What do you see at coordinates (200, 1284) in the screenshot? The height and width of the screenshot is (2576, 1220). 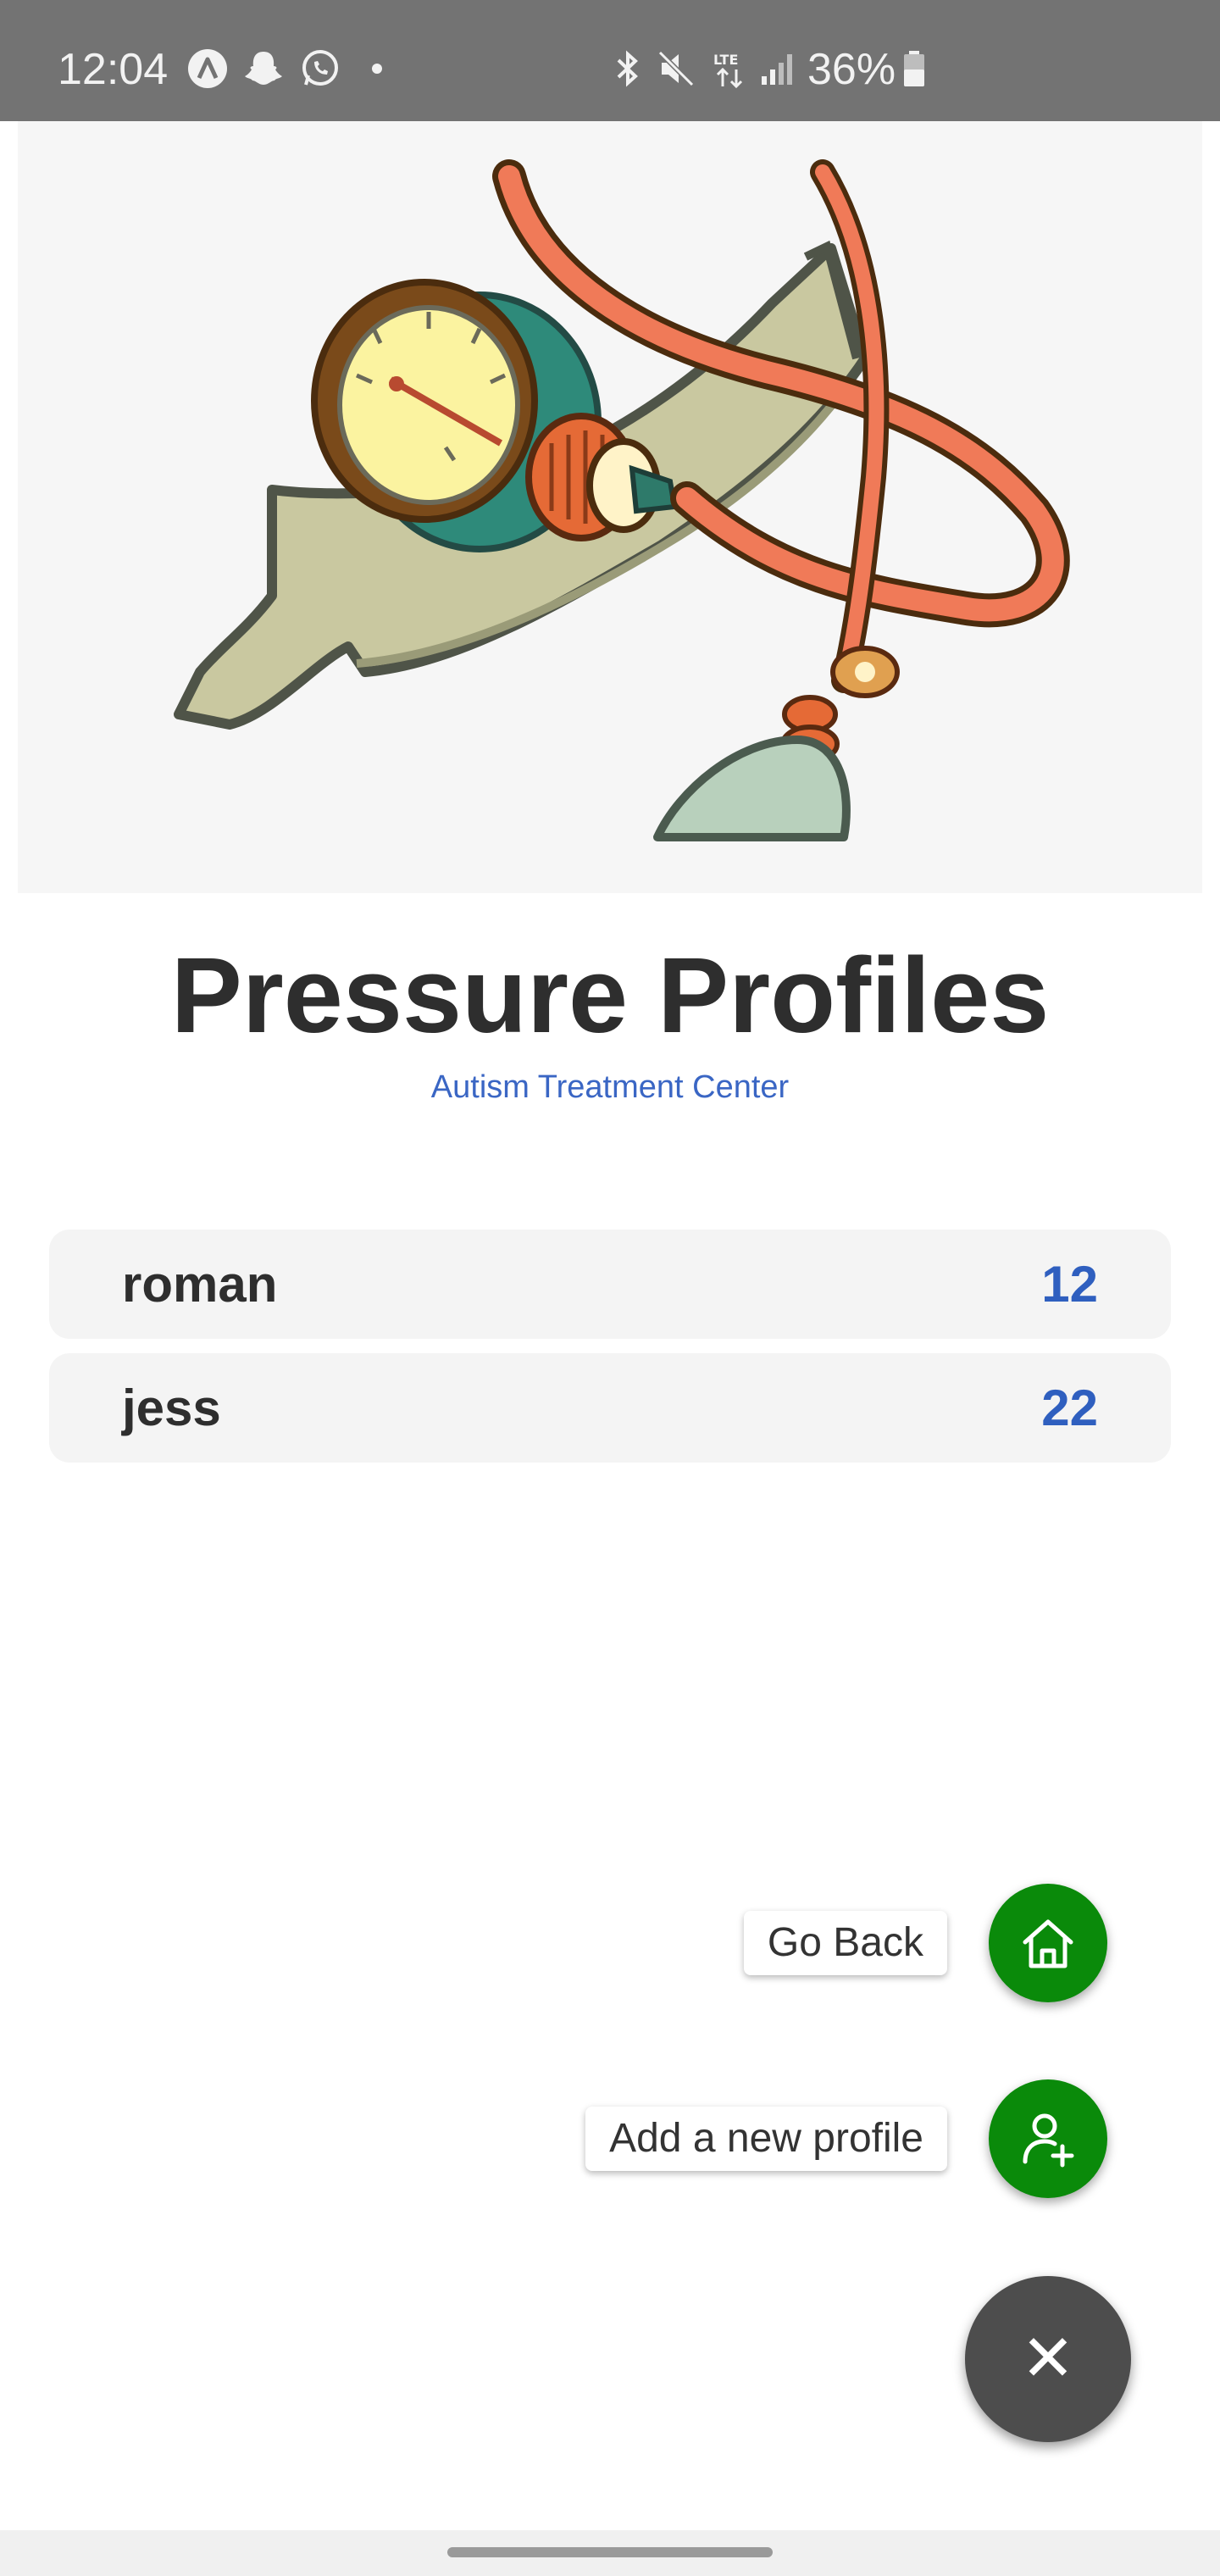 I see `profile-name: roman` at bounding box center [200, 1284].